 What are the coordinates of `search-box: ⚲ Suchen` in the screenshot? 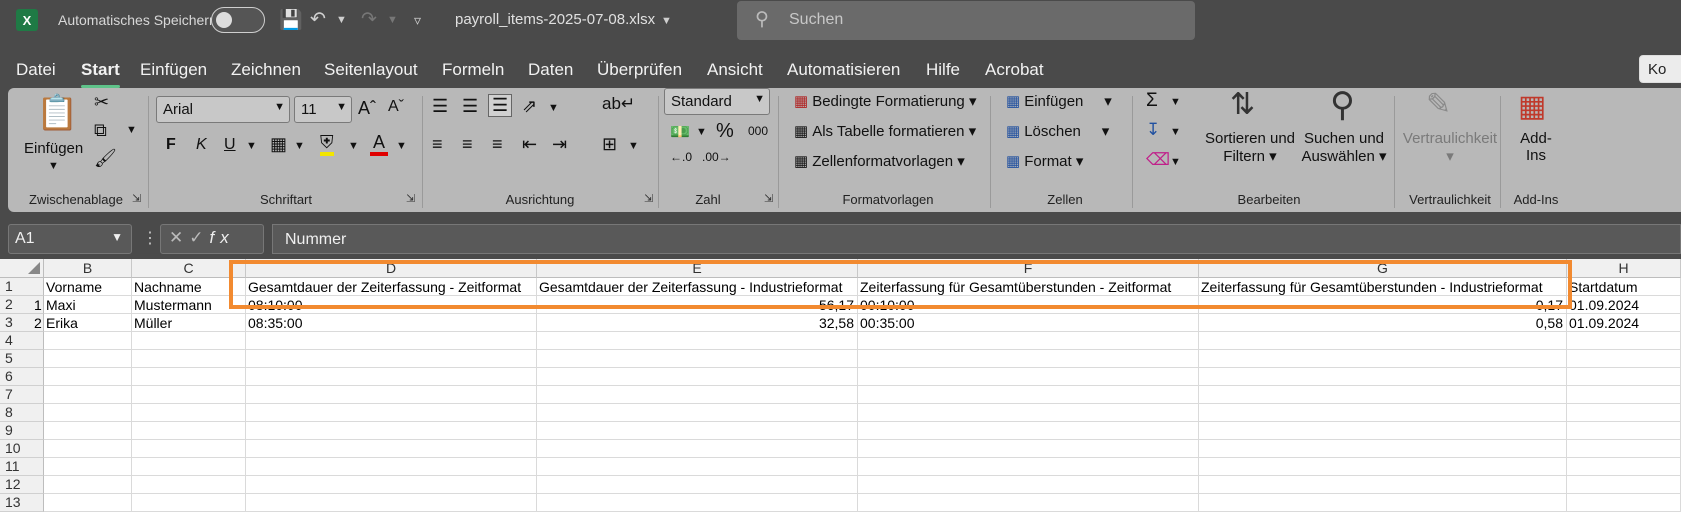 It's located at (966, 20).